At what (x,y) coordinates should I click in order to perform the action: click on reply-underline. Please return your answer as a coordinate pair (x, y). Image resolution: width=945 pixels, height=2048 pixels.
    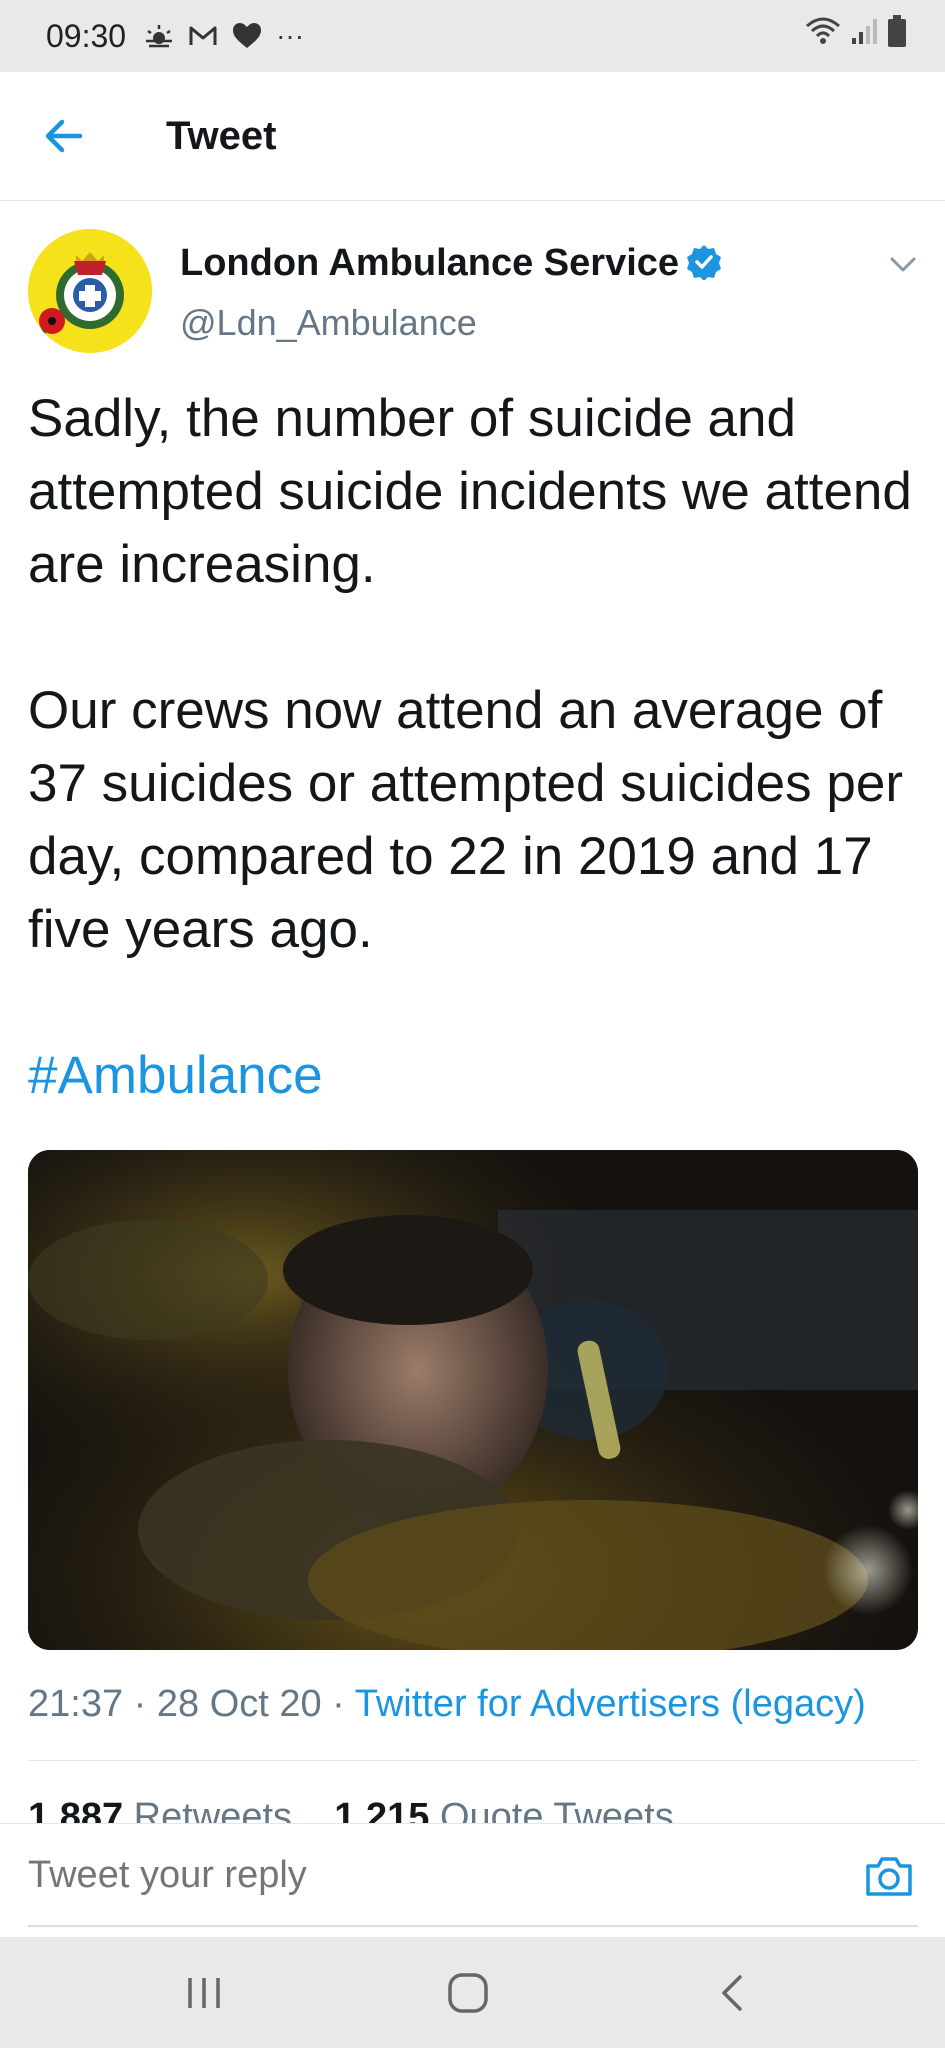
    Looking at the image, I should click on (473, 1926).